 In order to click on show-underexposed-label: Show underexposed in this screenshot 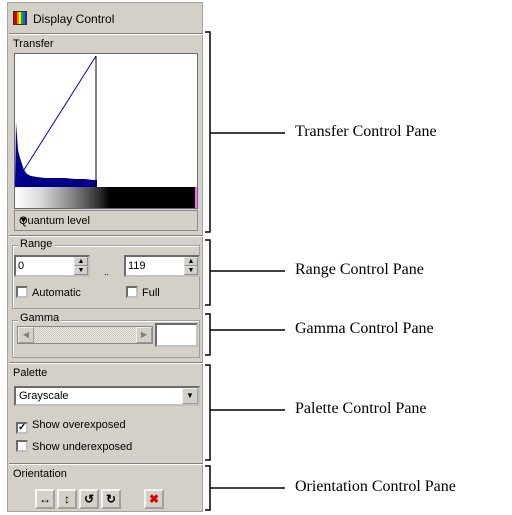, I will do `click(82, 447)`.